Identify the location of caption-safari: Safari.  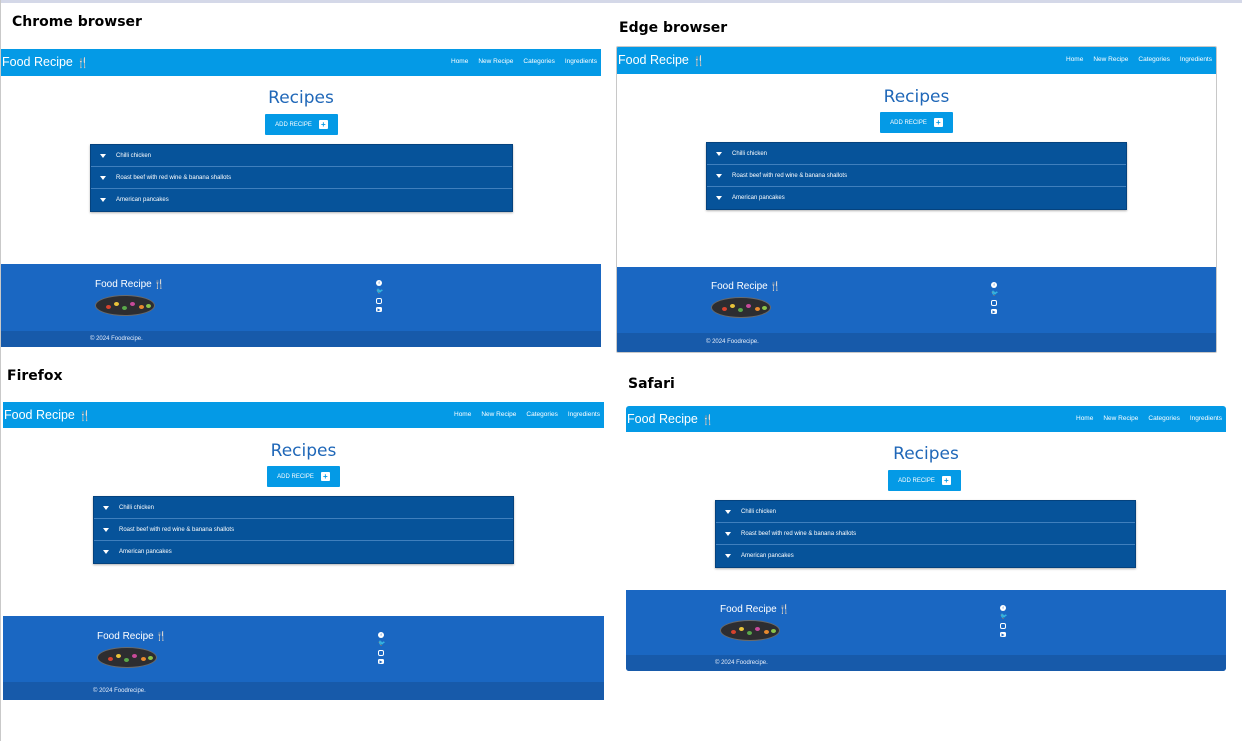
(651, 384).